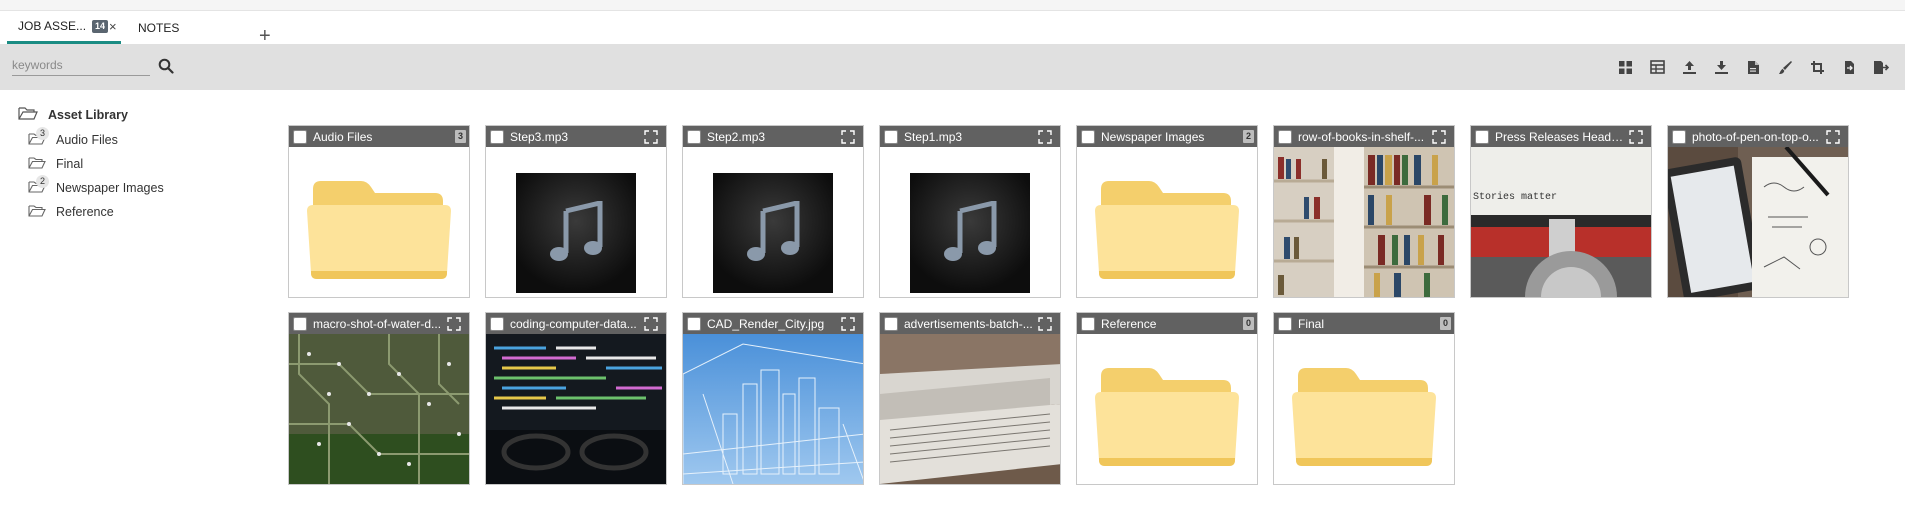  Describe the element at coordinates (970, 136) in the screenshot. I see `tile-header: Step1.mp3` at that location.